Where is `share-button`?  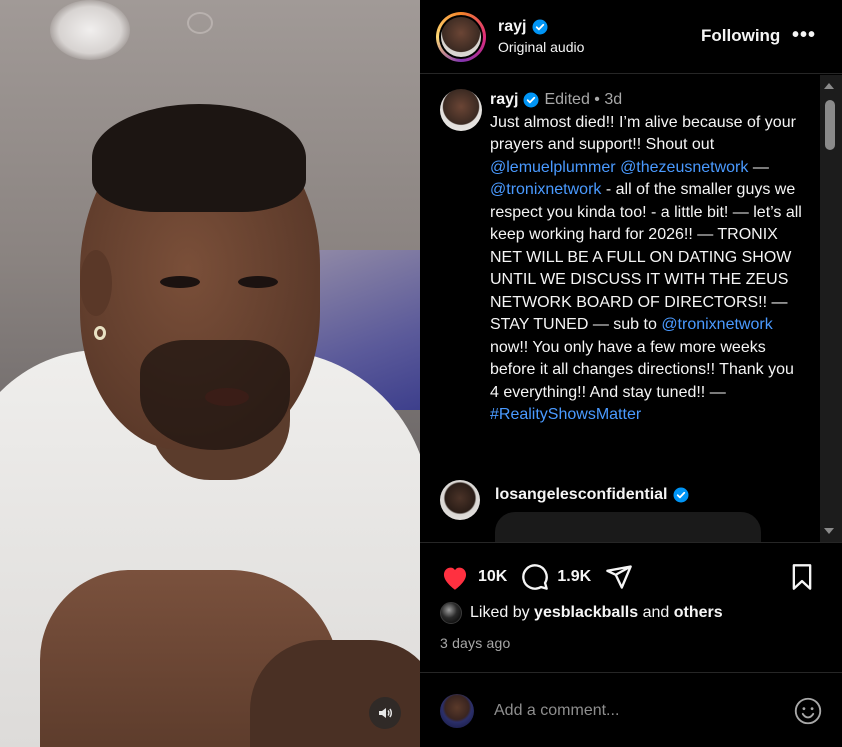 share-button is located at coordinates (619, 577).